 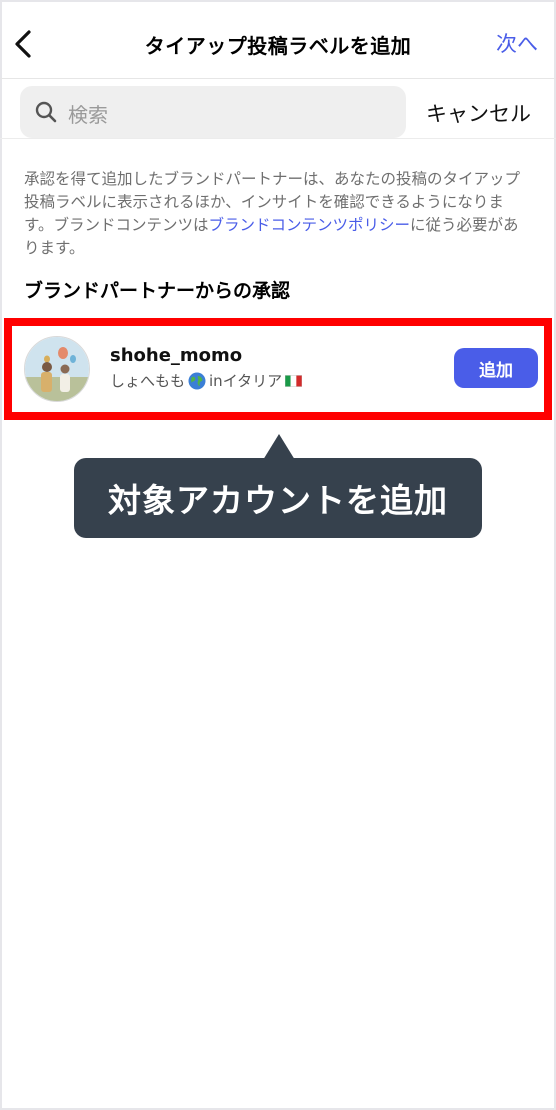 I want to click on tooltip-arrow, so click(x=279, y=447).